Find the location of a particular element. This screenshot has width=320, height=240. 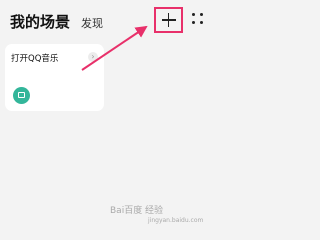

annotation-arrow is located at coordinates (114, 48).